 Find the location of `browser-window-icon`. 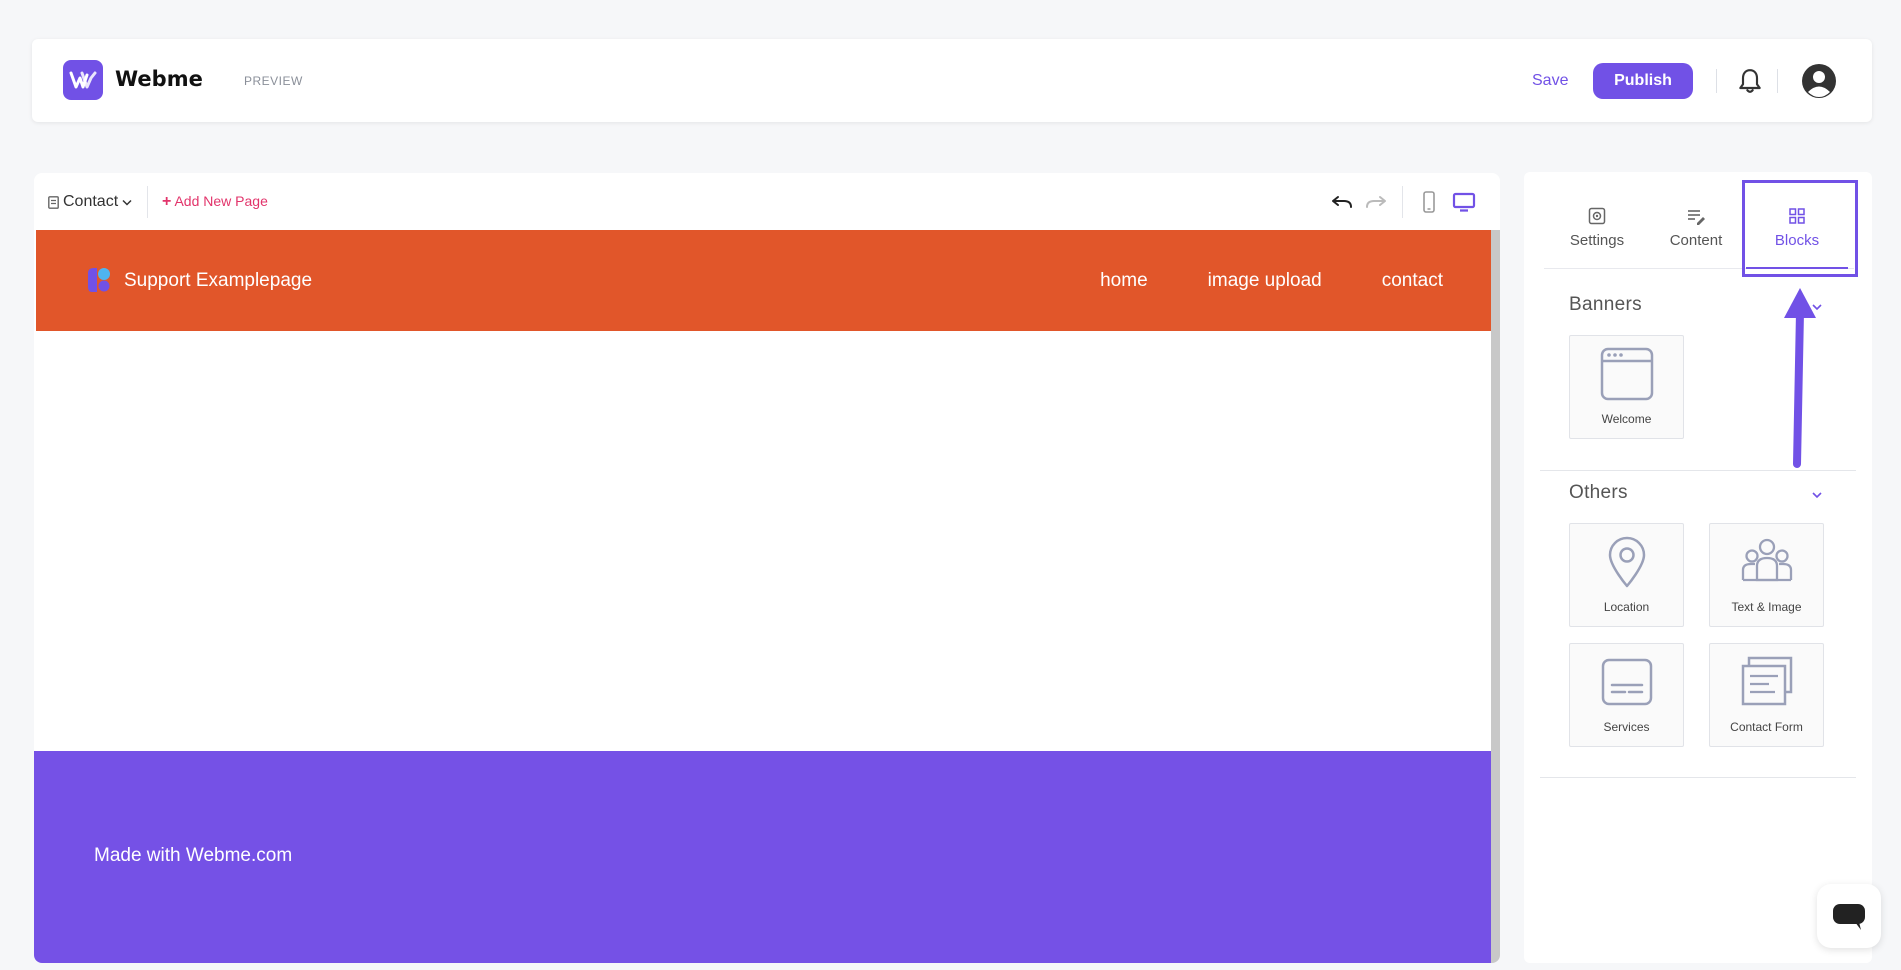

browser-window-icon is located at coordinates (1626, 374).